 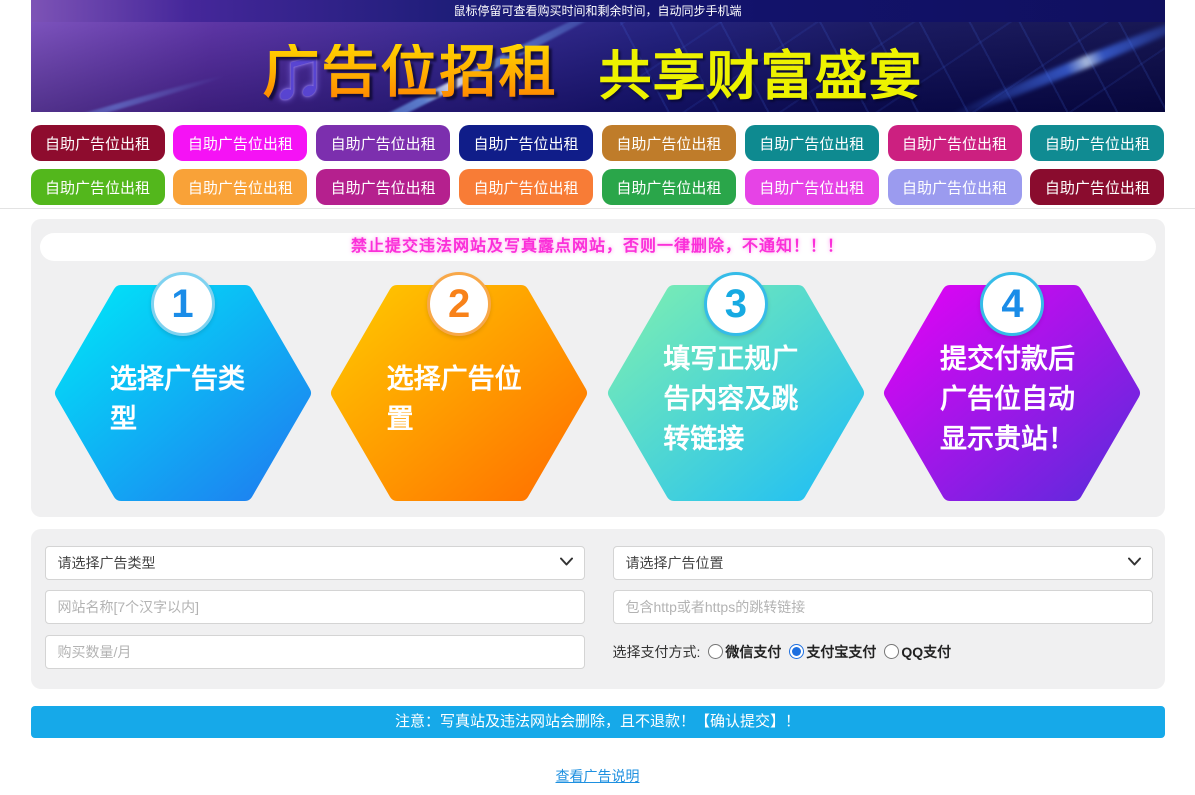 I want to click on ad-info-link: 查看广告说明, so click(x=598, y=776).